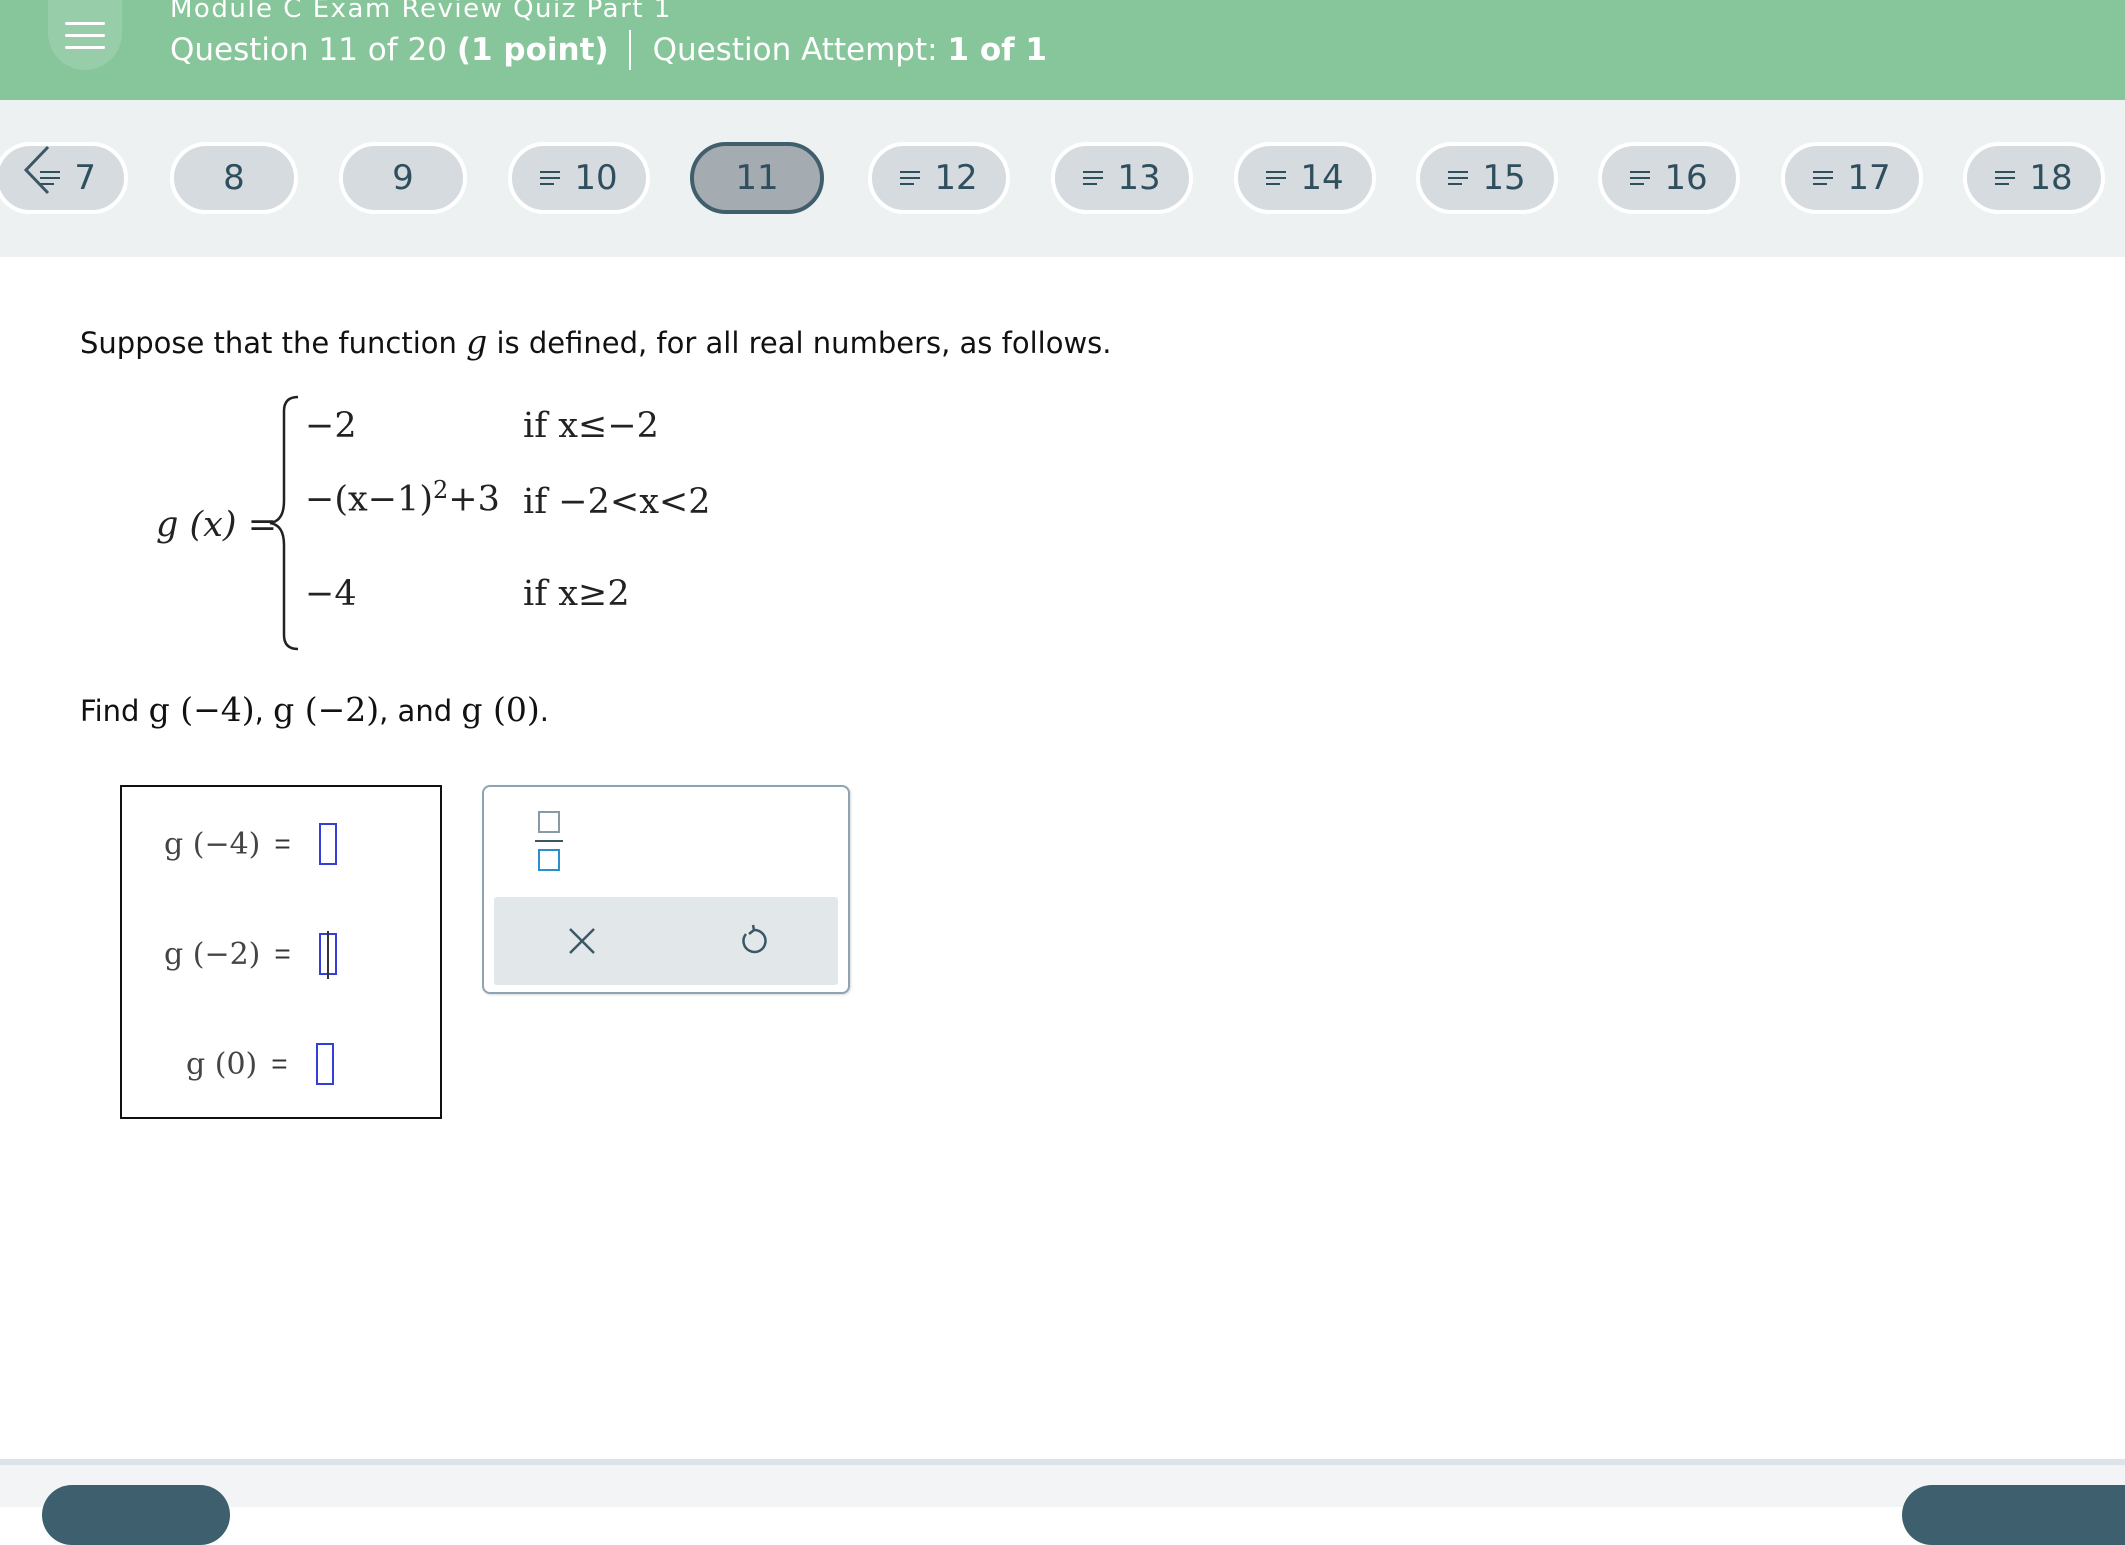  I want to click on question-pill-12: 12, so click(939, 178).